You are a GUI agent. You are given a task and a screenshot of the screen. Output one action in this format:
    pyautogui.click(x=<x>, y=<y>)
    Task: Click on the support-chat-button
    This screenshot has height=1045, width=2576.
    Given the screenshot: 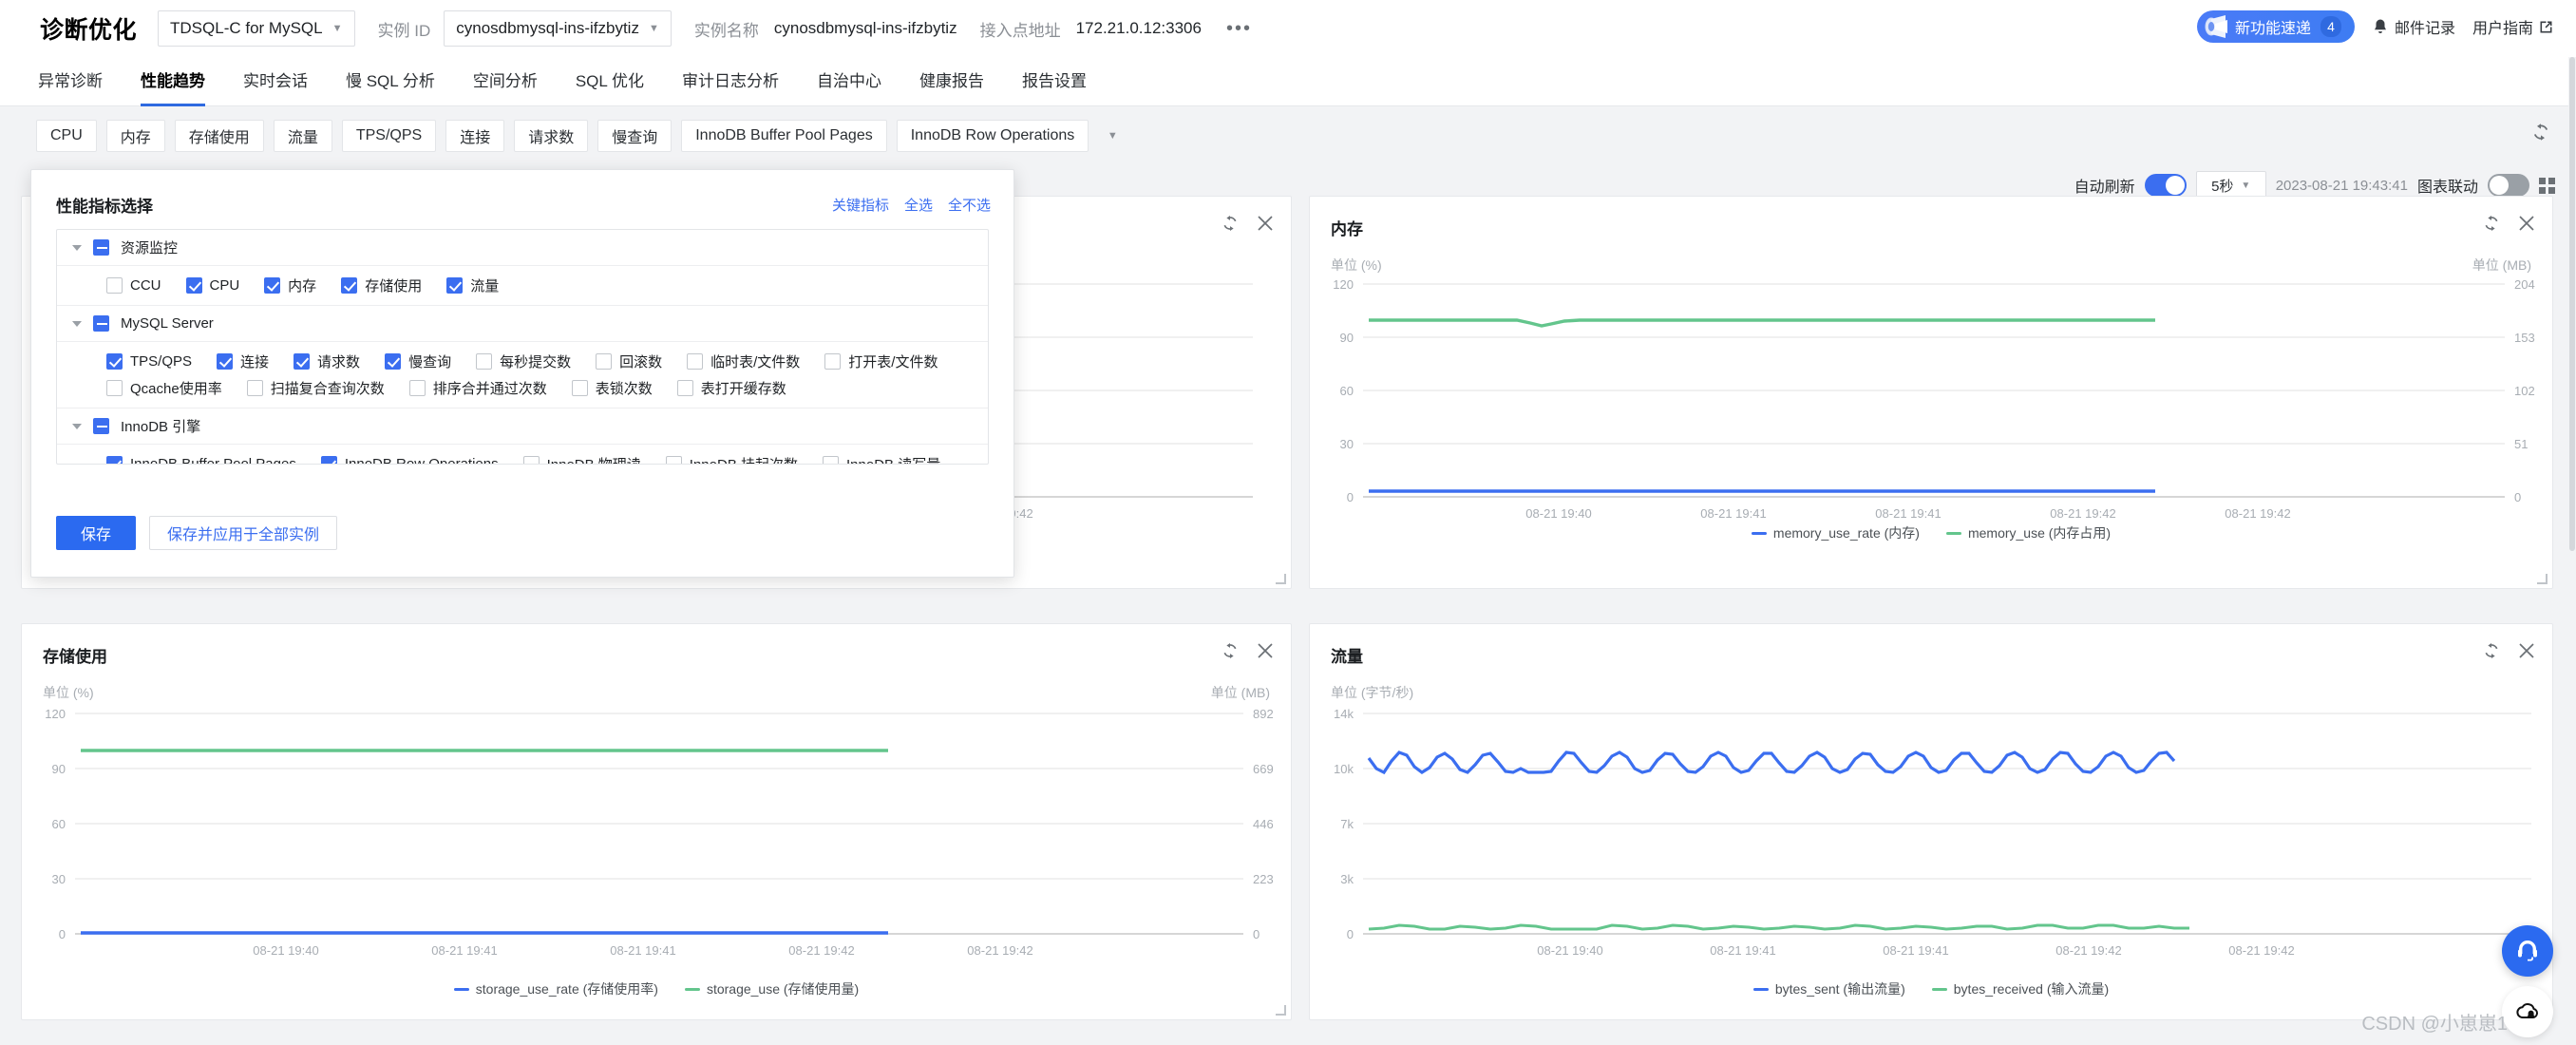 What is the action you would take?
    pyautogui.click(x=2527, y=951)
    